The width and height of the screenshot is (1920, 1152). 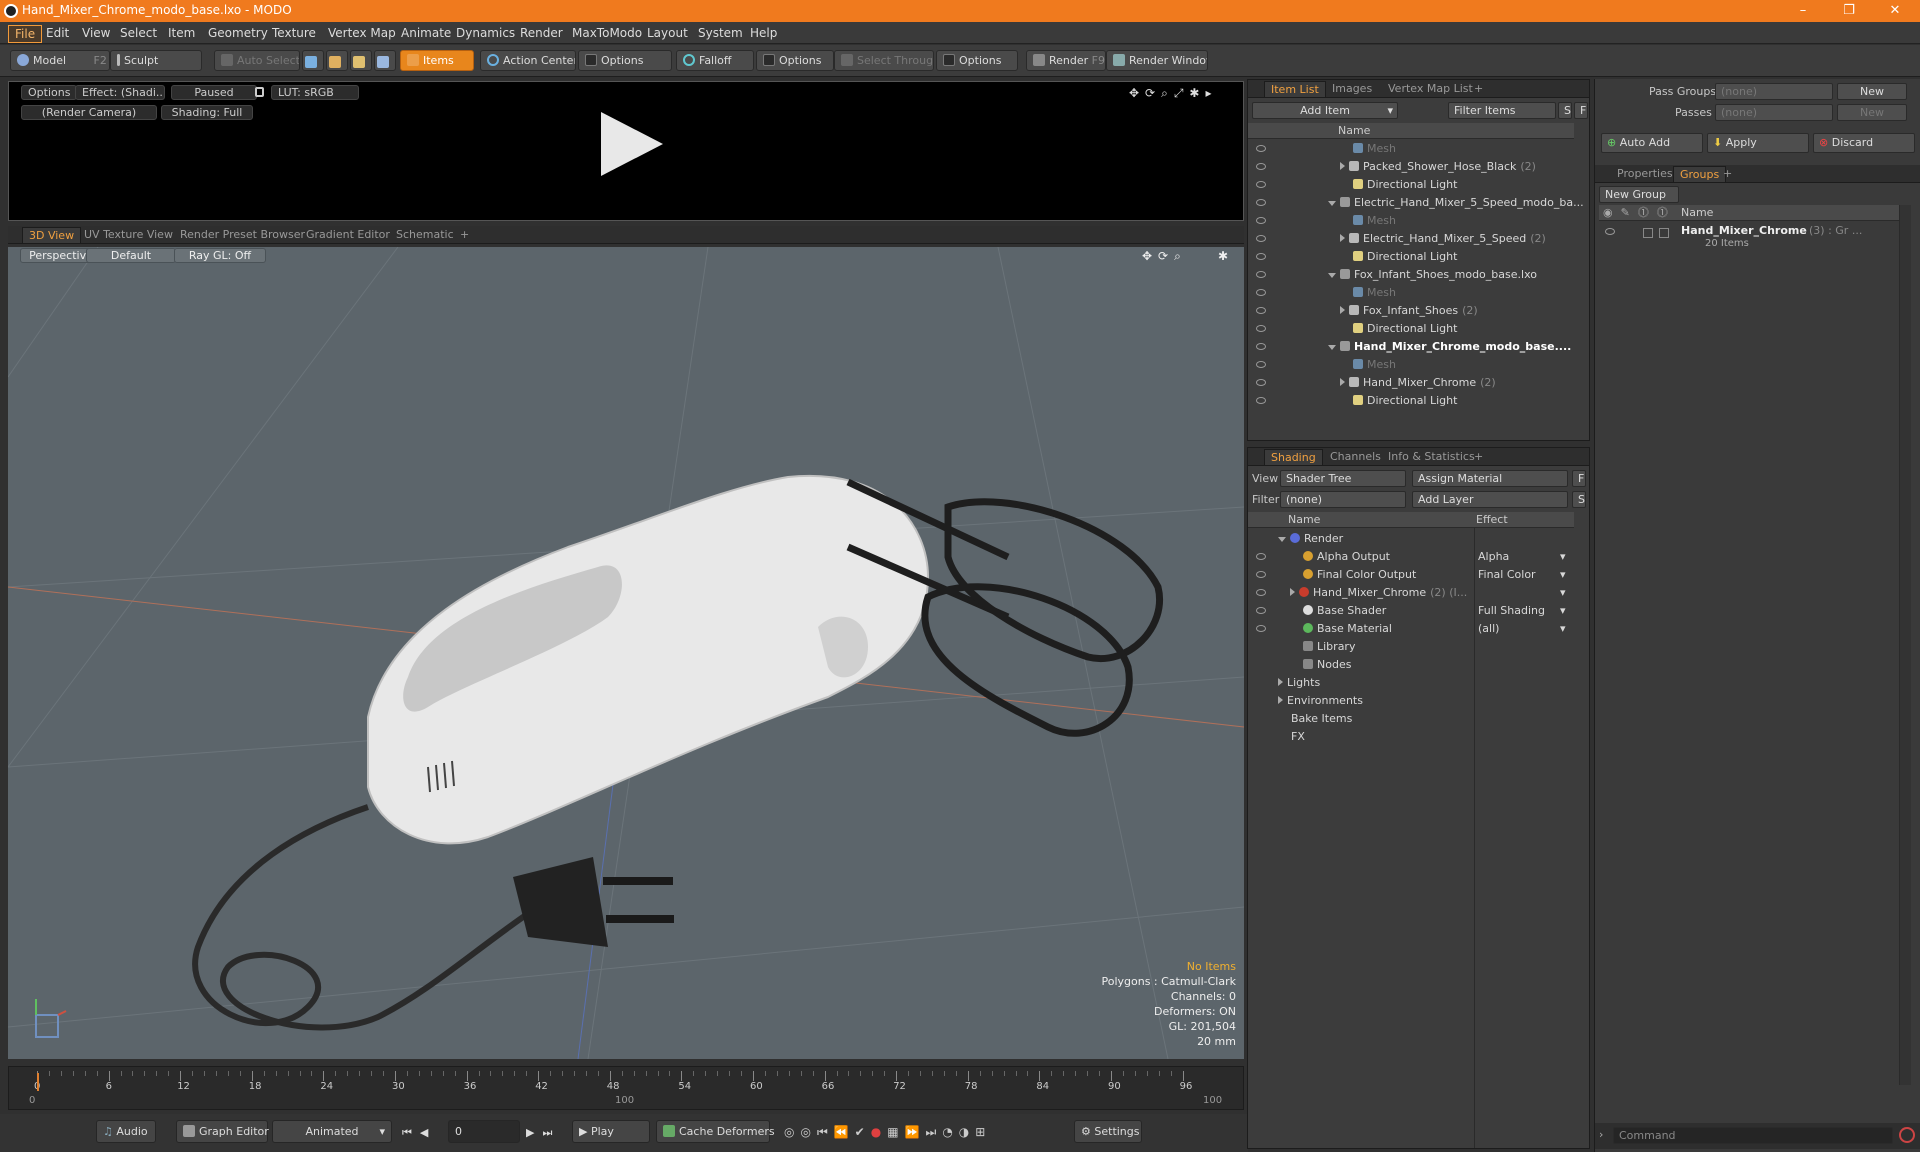 What do you see at coordinates (361, 60) in the screenshot?
I see `polygons-mode-button` at bounding box center [361, 60].